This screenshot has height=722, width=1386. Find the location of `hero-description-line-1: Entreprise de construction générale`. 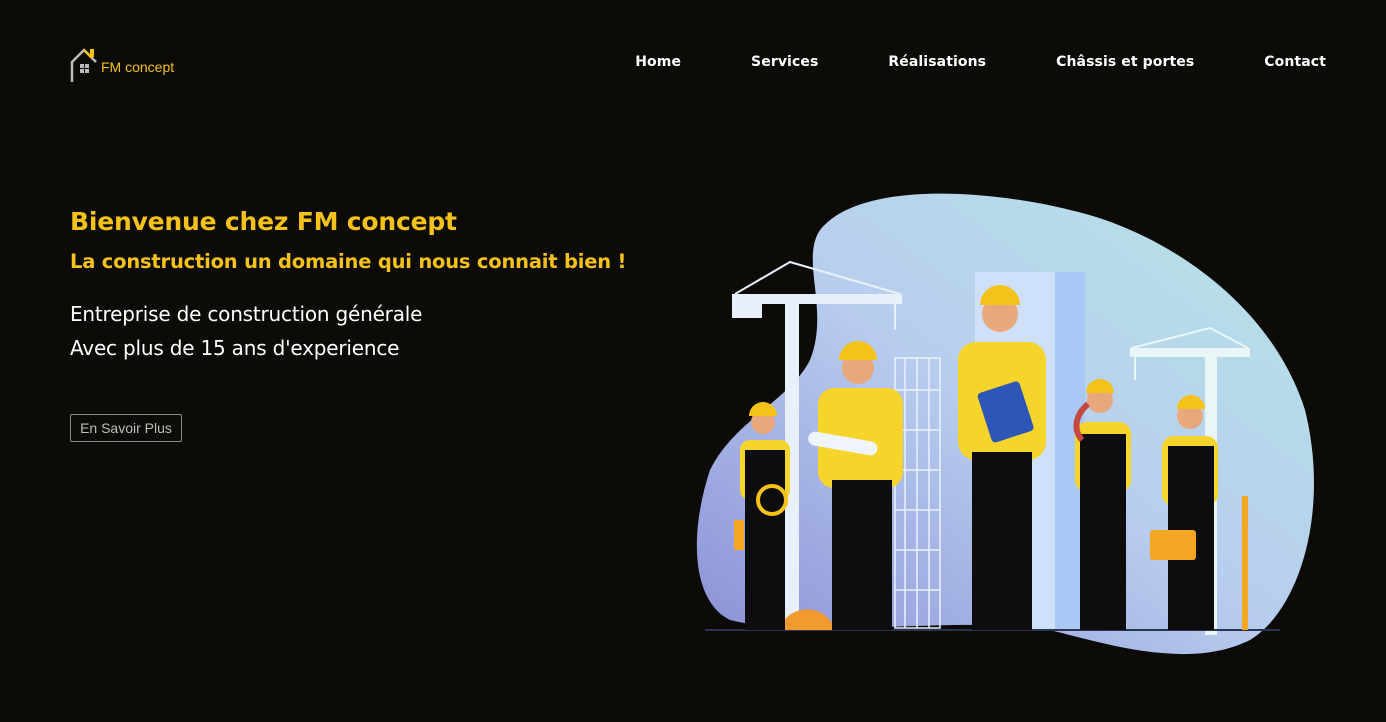

hero-description-line-1: Entreprise de construction générale is located at coordinates (246, 314).